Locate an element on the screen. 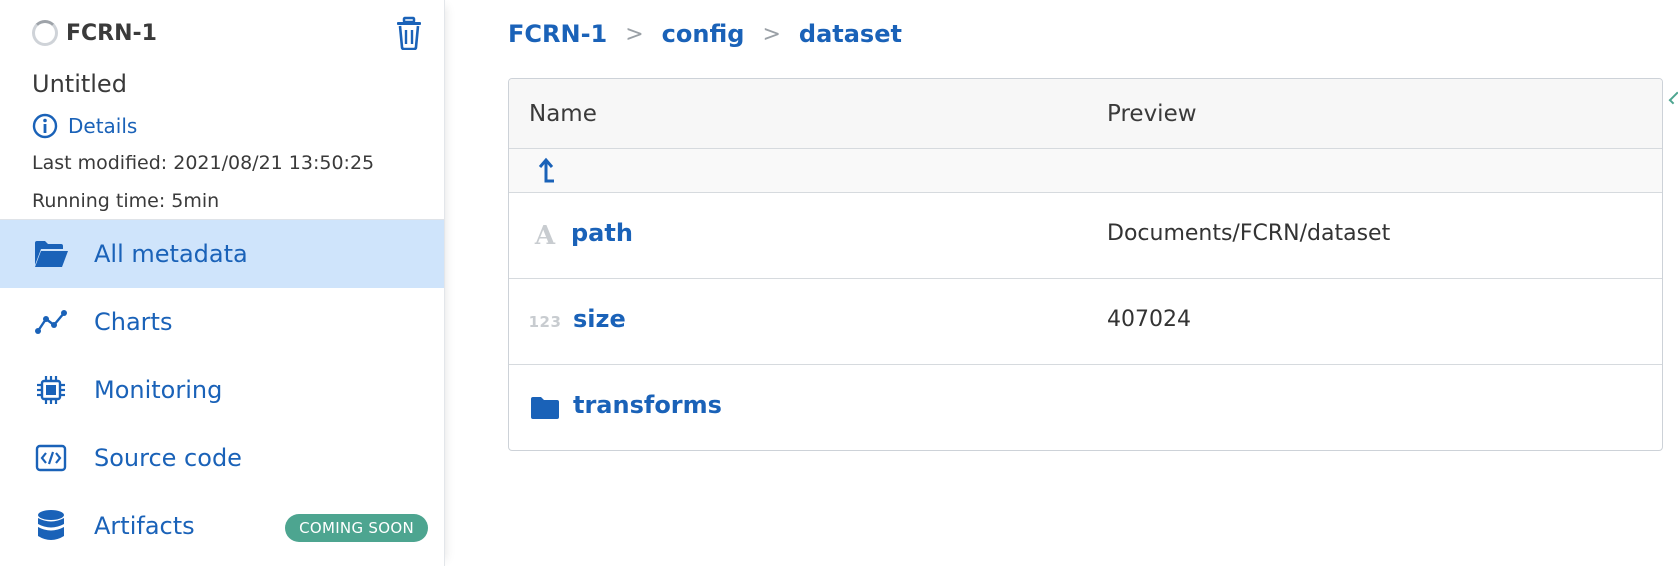 The height and width of the screenshot is (566, 1678). database-icon is located at coordinates (51, 526).